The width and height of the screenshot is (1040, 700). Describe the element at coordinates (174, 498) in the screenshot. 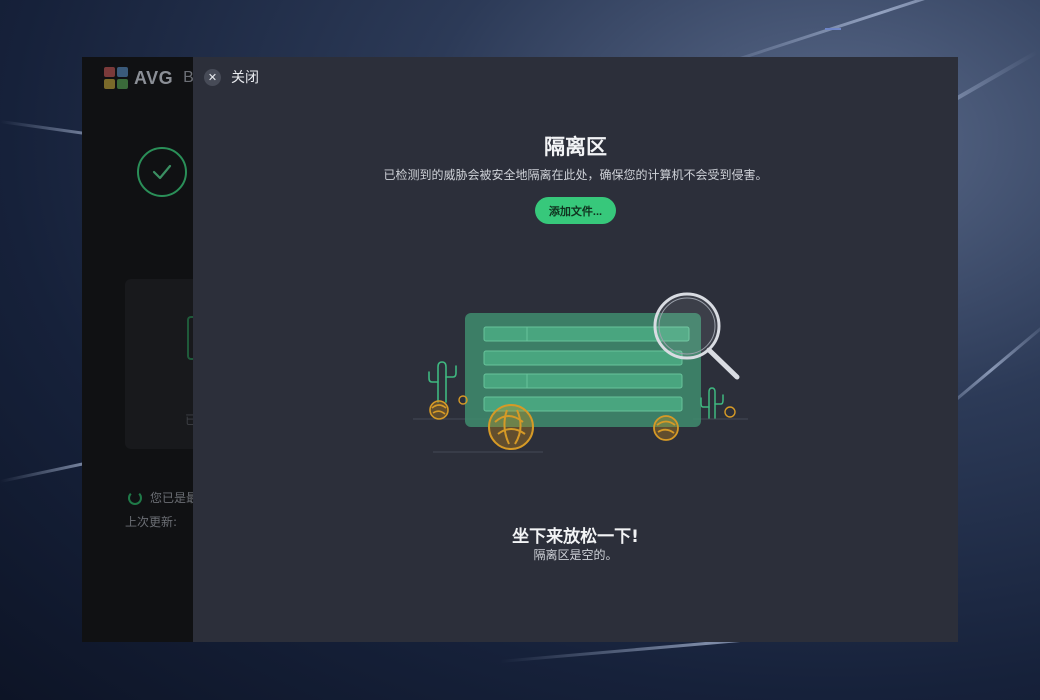

I see `update-status-text: 您已是最` at that location.